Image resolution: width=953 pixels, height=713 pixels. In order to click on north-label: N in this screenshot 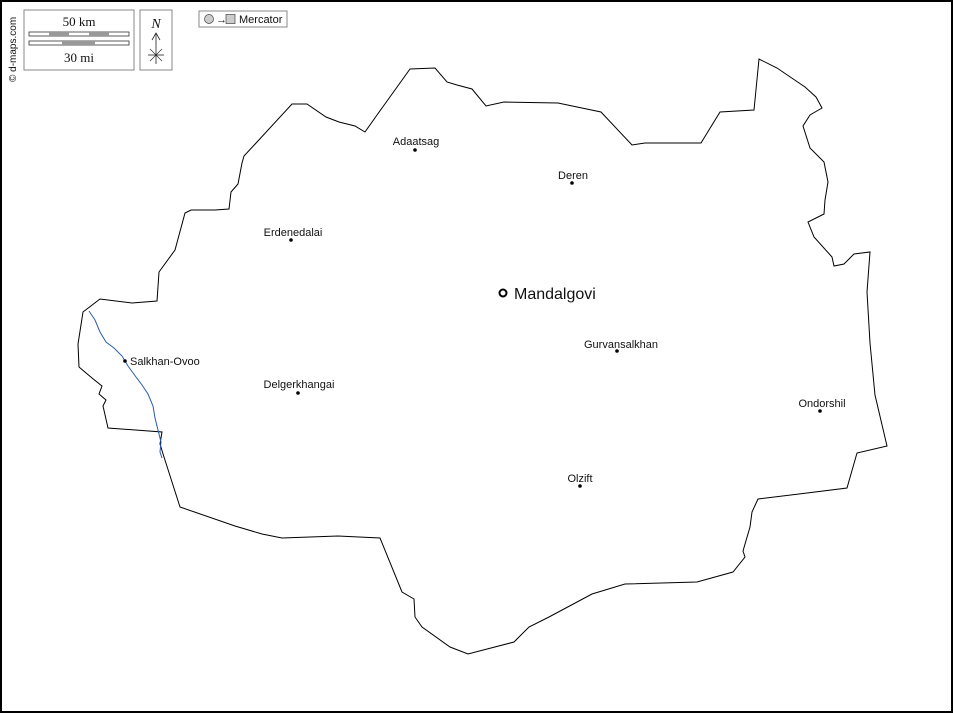, I will do `click(155, 24)`.